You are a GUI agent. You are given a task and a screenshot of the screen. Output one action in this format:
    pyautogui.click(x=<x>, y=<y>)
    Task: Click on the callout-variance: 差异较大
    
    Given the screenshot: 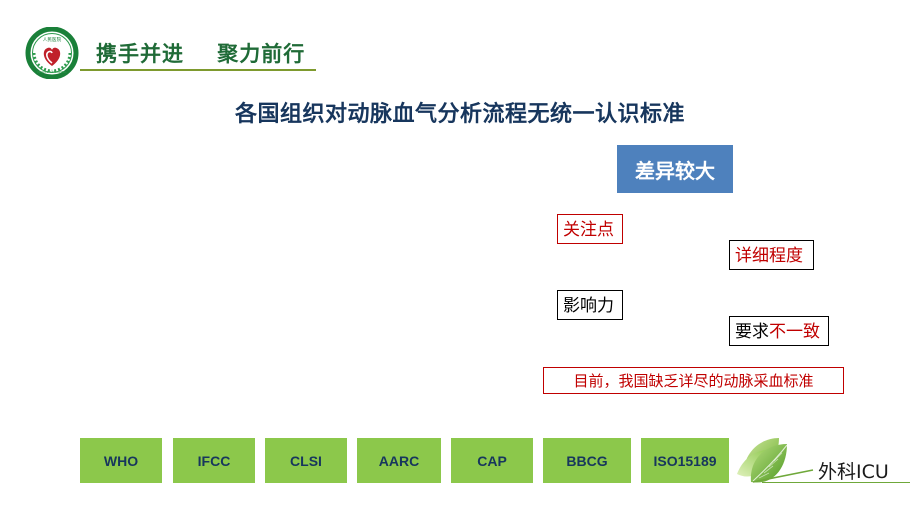 What is the action you would take?
    pyautogui.click(x=675, y=169)
    